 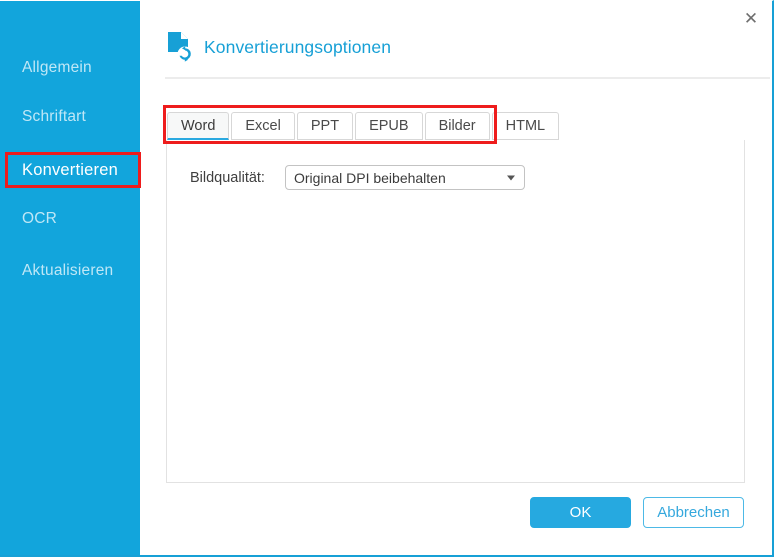 I want to click on cancel-button-label: Abbrechen, so click(x=693, y=512).